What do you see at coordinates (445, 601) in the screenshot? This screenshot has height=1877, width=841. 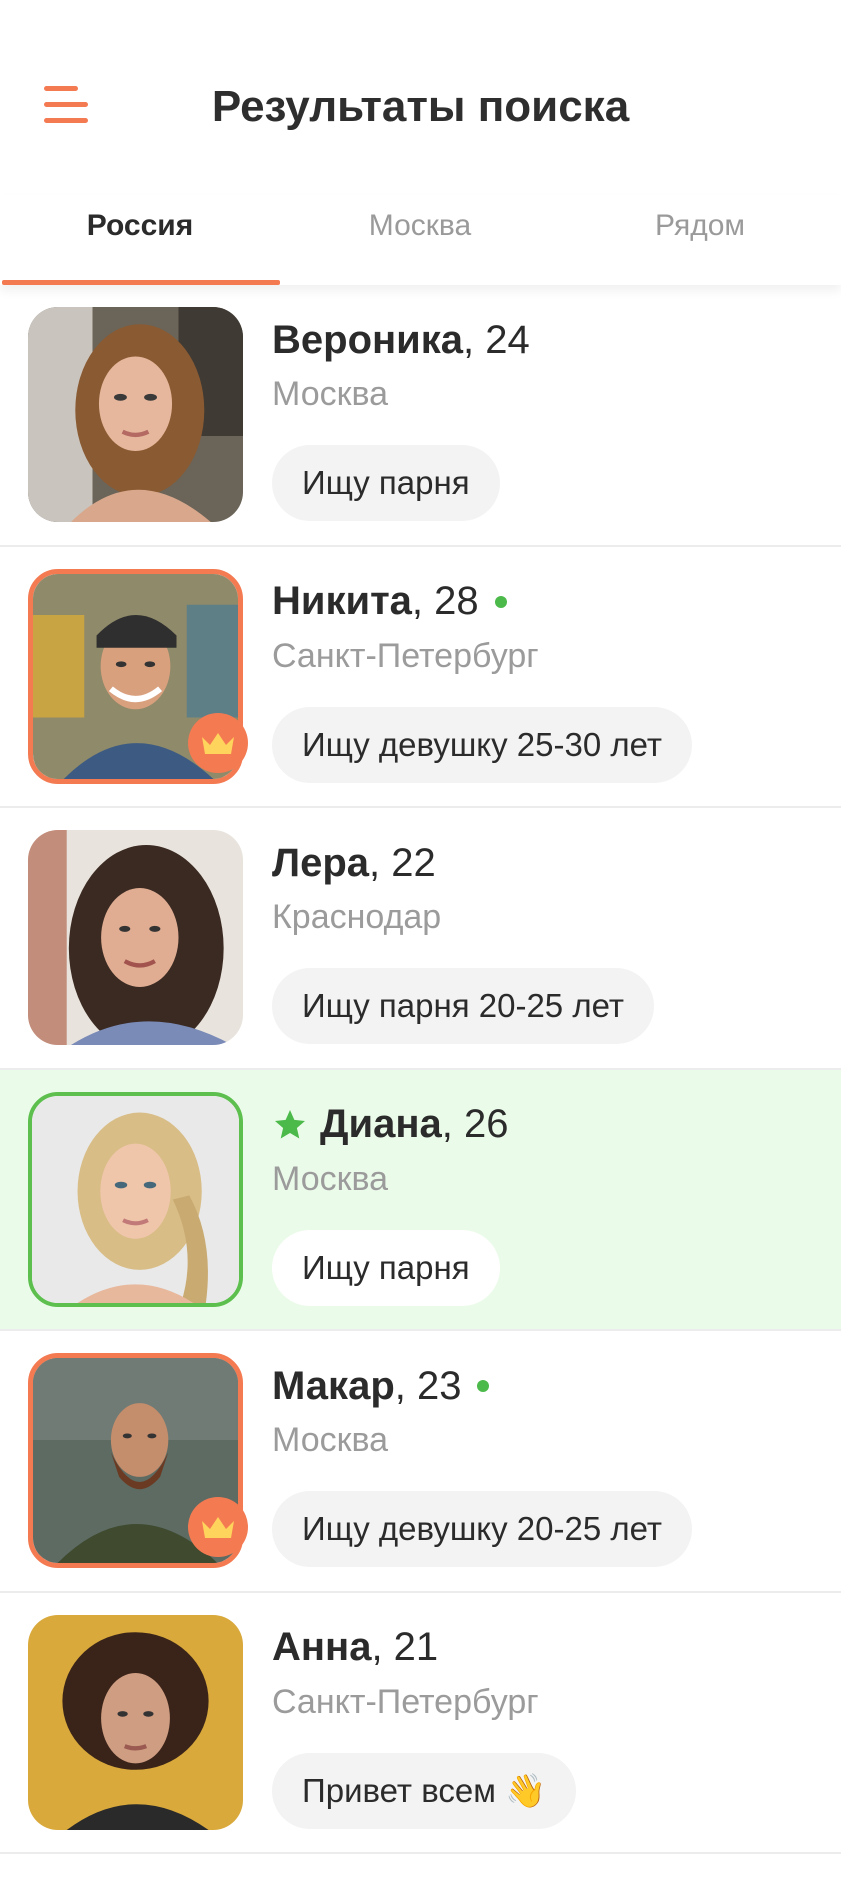 I see `profile-age: , 28` at bounding box center [445, 601].